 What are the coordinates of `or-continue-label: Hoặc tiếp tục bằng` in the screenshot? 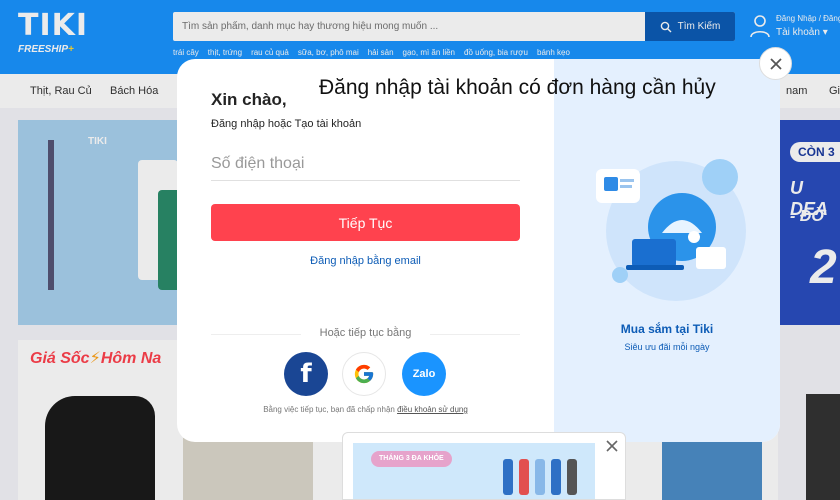 It's located at (365, 333).